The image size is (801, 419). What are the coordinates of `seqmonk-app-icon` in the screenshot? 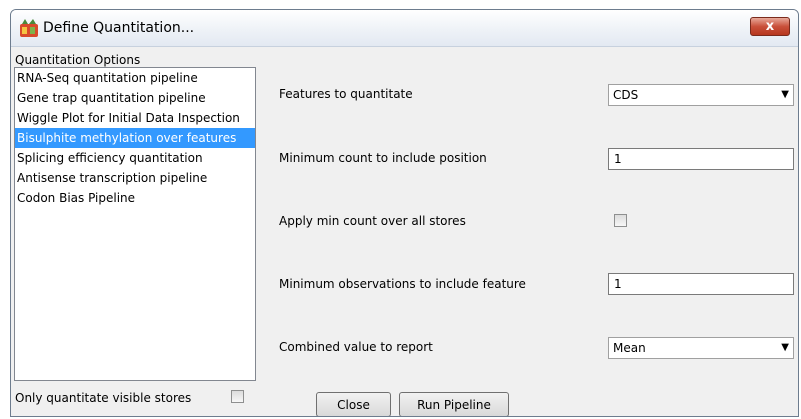 It's located at (29, 28).